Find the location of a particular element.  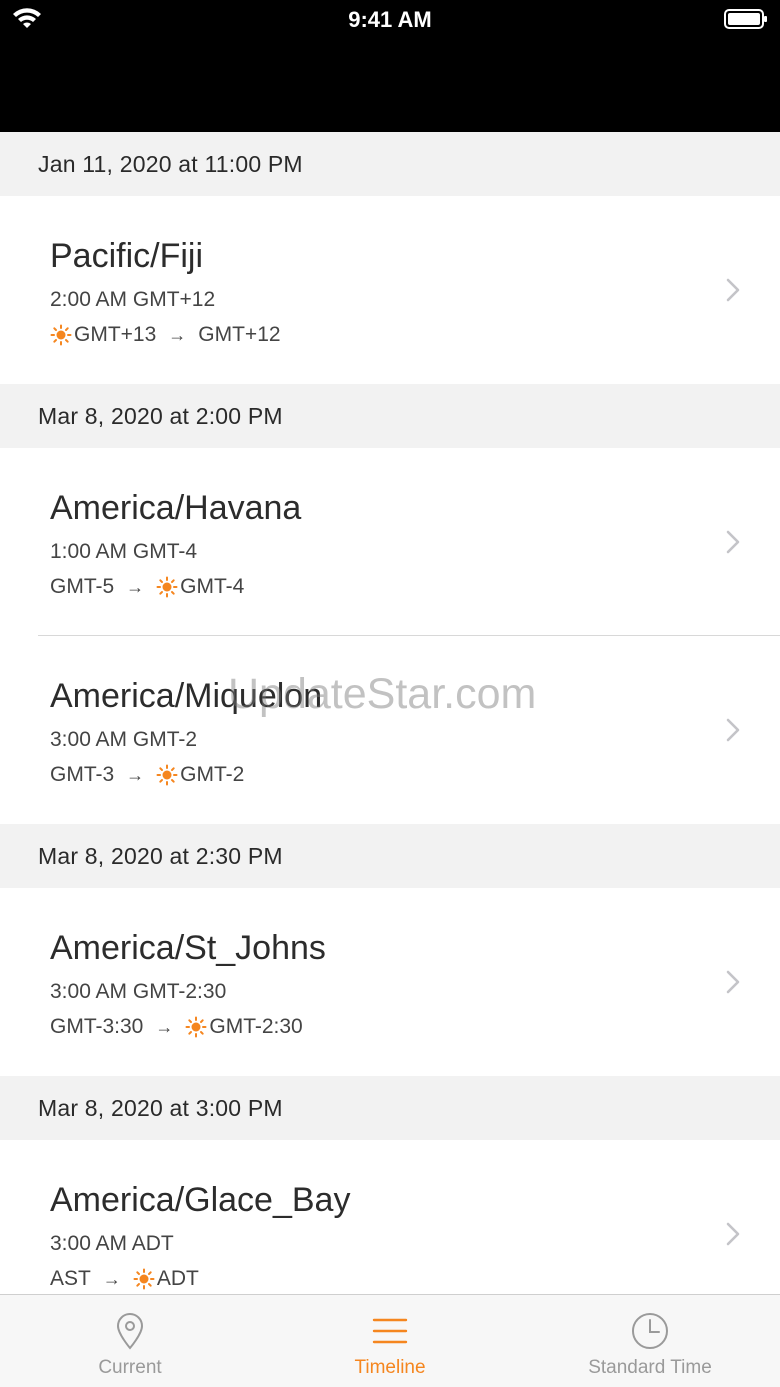

offset-from: GMT-3:30 is located at coordinates (97, 1026).